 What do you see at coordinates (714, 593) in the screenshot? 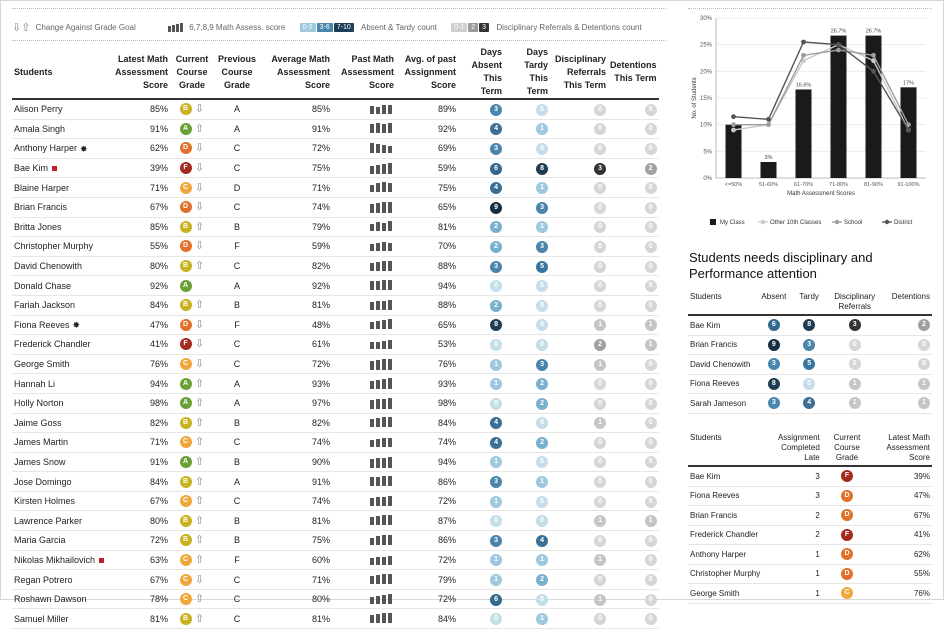
I see `performance-student-name: George Smith` at bounding box center [714, 593].